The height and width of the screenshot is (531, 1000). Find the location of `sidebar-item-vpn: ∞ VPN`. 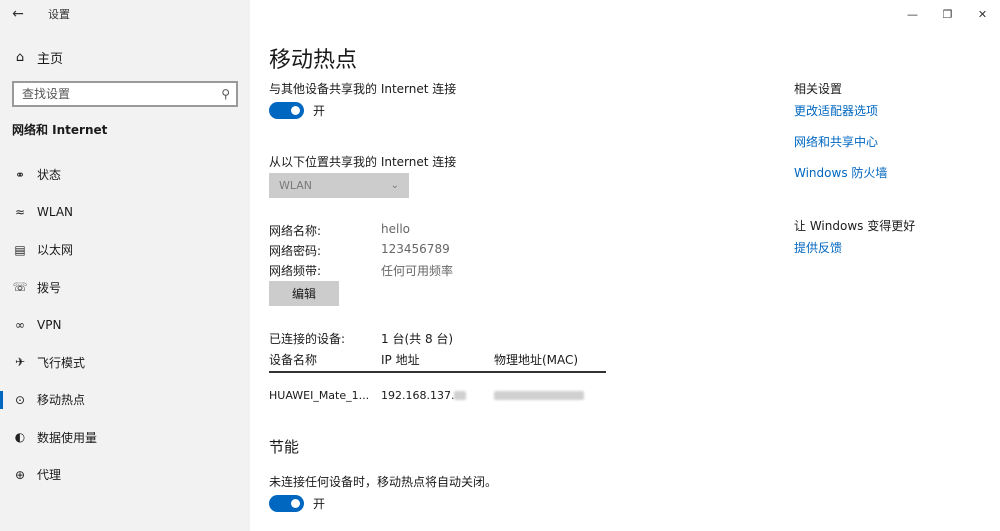

sidebar-item-vpn: ∞ VPN is located at coordinates (125, 325).